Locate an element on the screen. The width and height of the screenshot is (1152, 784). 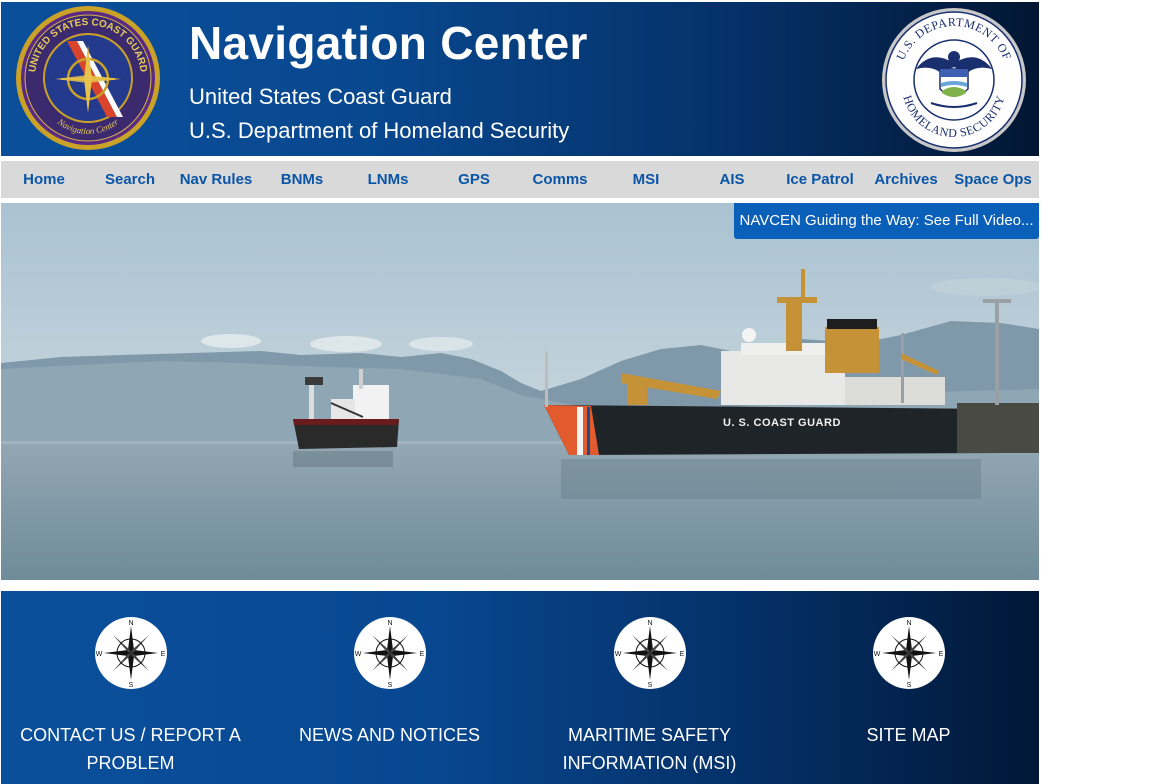
tile-label: SITE MAP is located at coordinates (908, 735).